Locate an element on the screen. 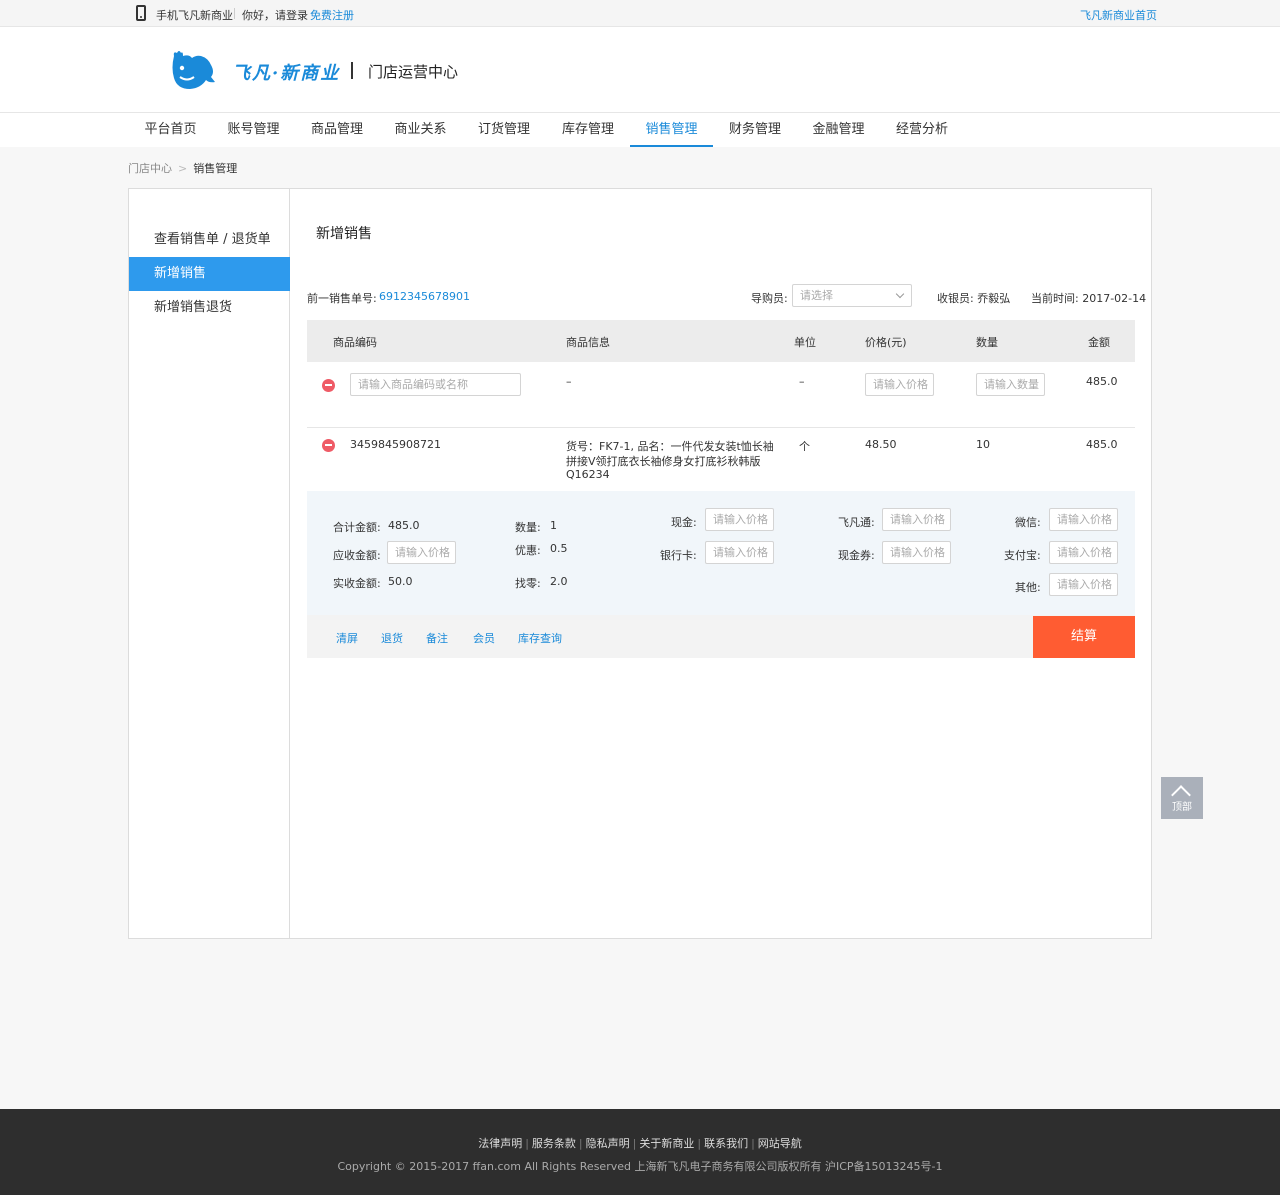 The height and width of the screenshot is (1195, 1280). col-price: 价格(元) is located at coordinates (886, 342).